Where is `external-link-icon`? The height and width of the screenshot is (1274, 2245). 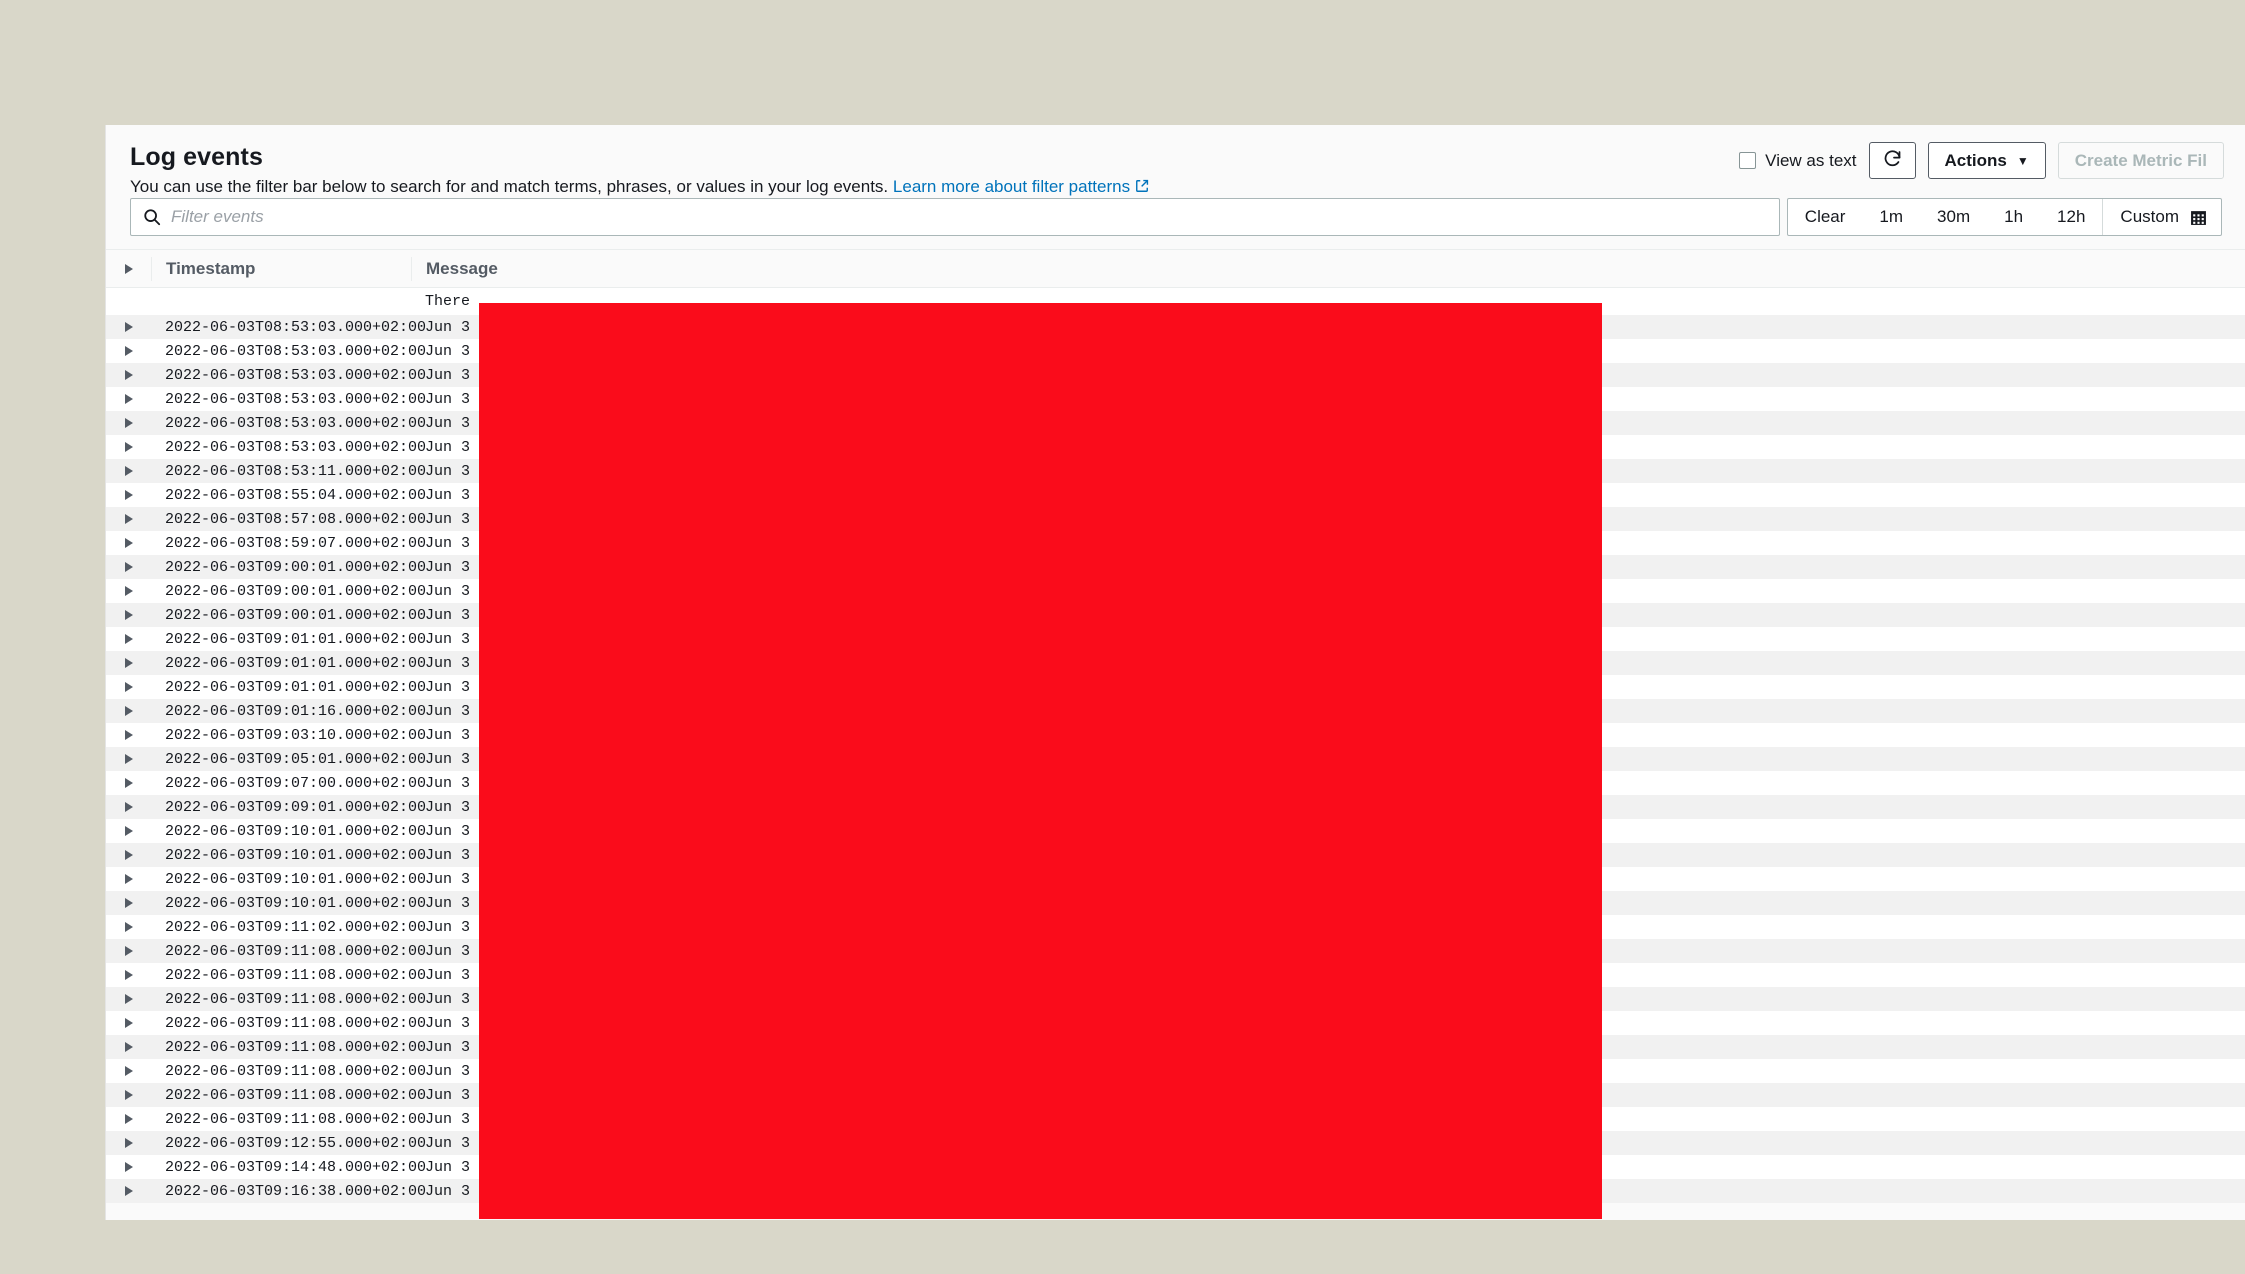
external-link-icon is located at coordinates (1142, 184).